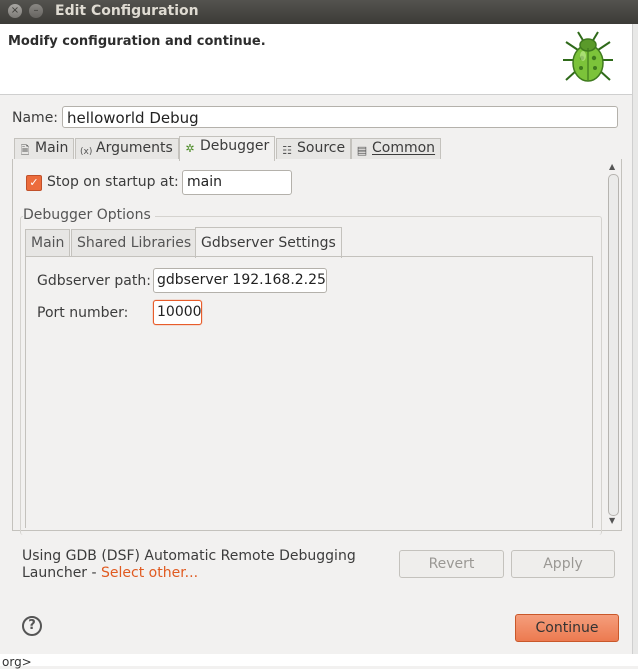 Image resolution: width=638 pixels, height=669 pixels. Describe the element at coordinates (34, 183) in the screenshot. I see `stop-on-startup-checkbox: ✓` at that location.